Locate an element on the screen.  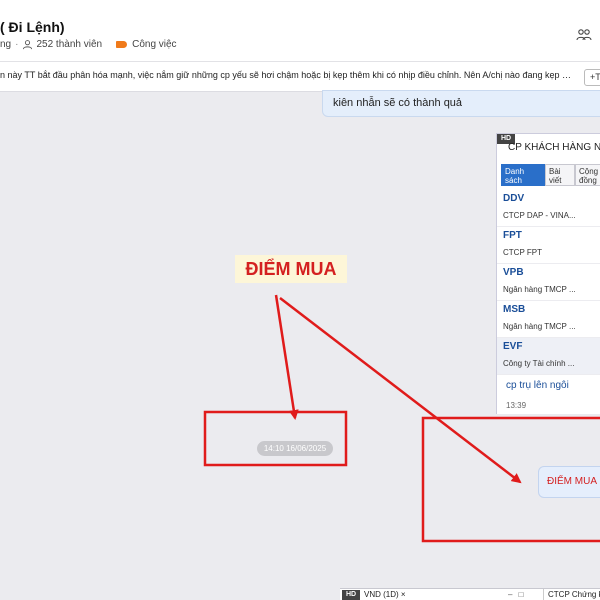
footer-message: cp trụ lên ngôi is located at coordinates (537, 385).